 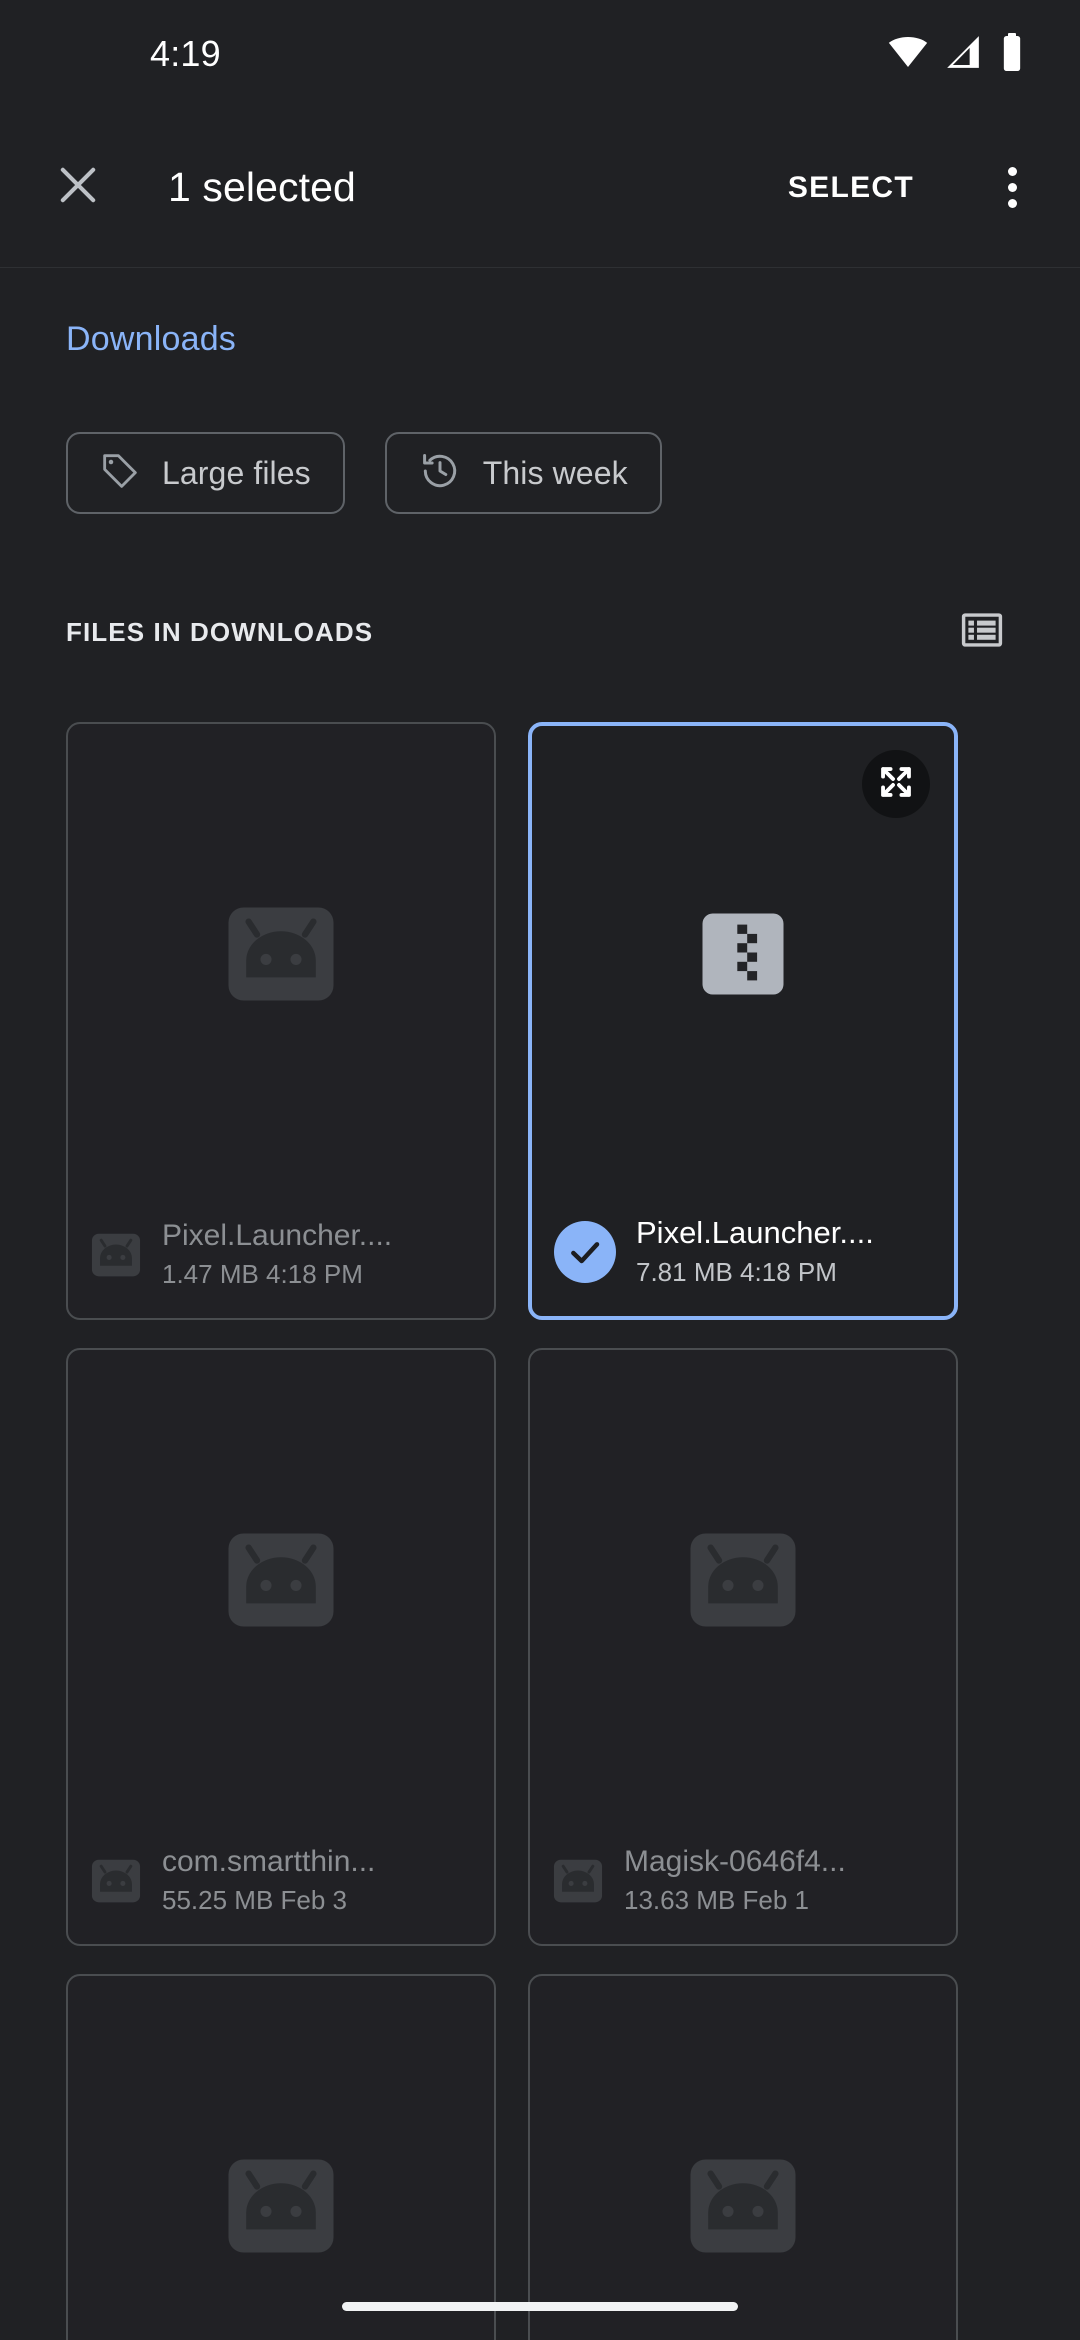 I want to click on file-meta: 55.25 MB Feb 3, so click(x=254, y=1900).